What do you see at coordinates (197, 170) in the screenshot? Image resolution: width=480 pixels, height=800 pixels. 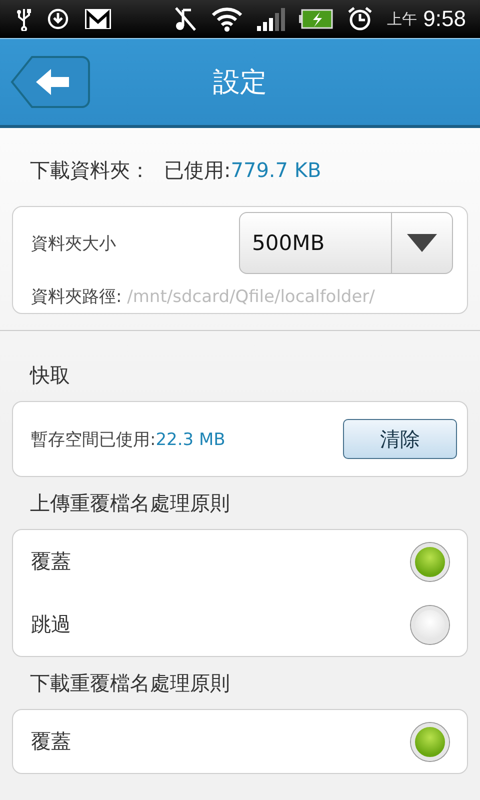 I see `used-label: 已使用:` at bounding box center [197, 170].